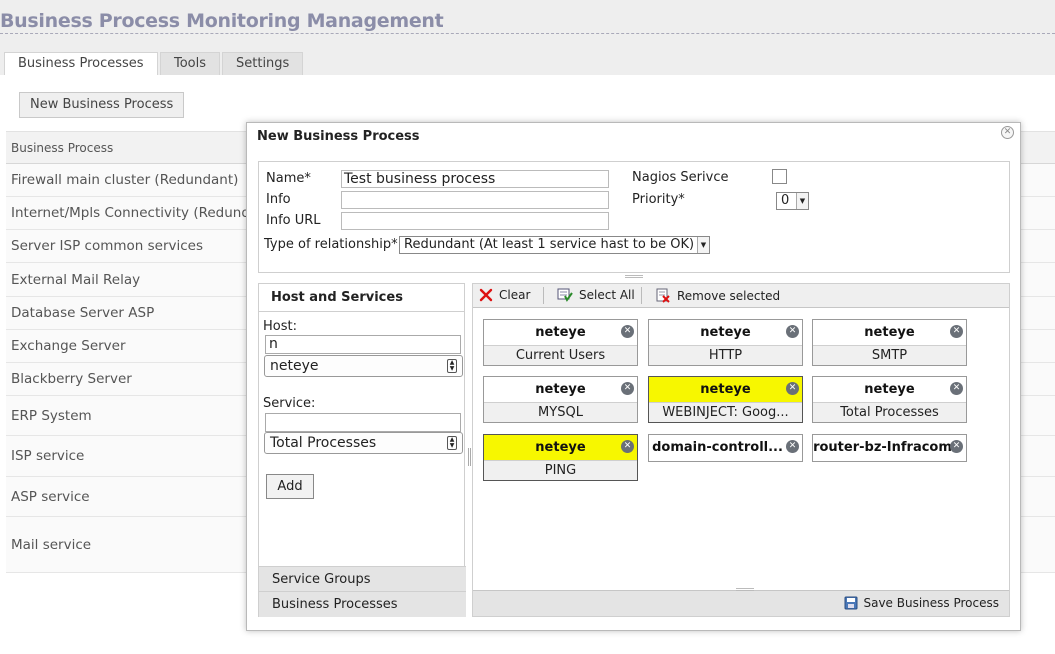 Image resolution: width=1055 pixels, height=654 pixels. I want to click on host-select-value: neteye, so click(294, 366).